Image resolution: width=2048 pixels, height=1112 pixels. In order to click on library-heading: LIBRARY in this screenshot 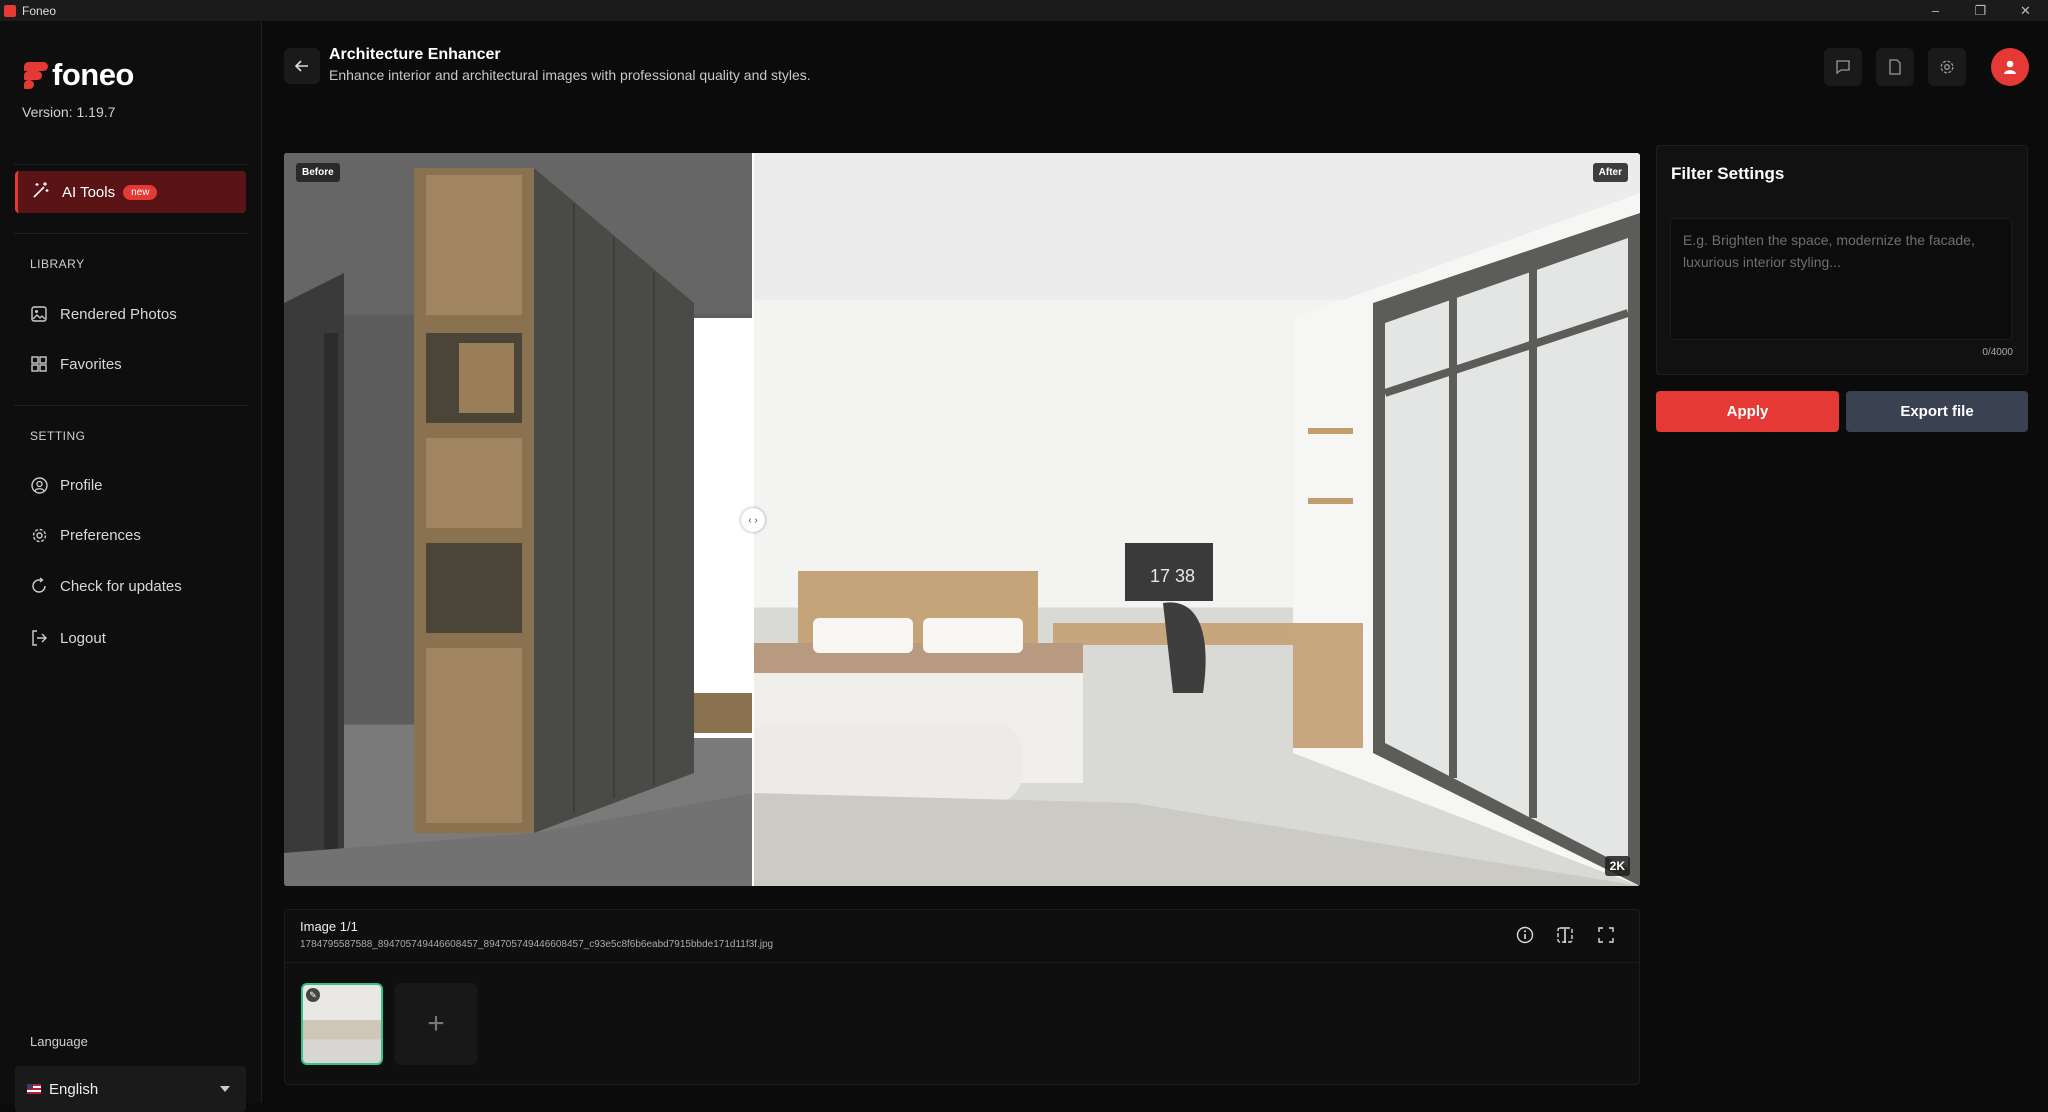, I will do `click(57, 264)`.